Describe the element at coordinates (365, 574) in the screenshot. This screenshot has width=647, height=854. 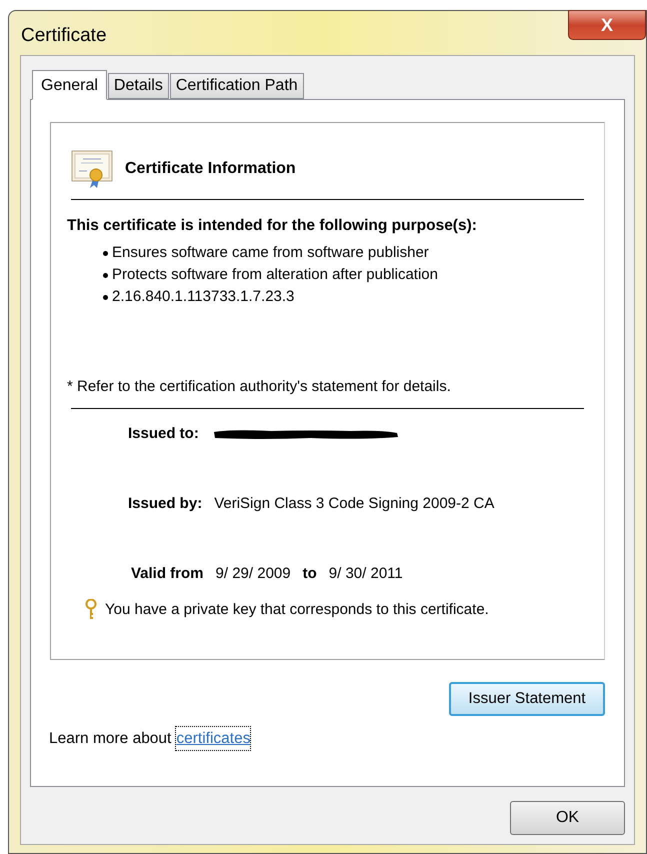
I see `date-value: 9/ 30/ 2011` at that location.